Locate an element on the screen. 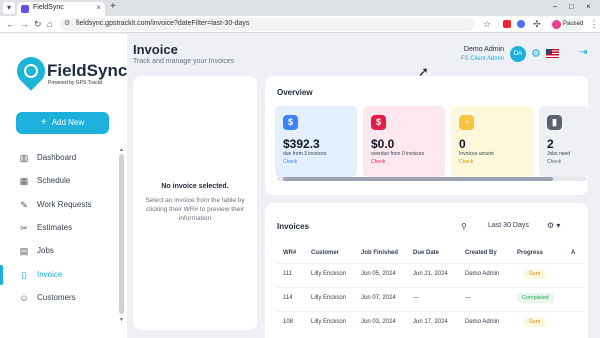  close-window-icon: × is located at coordinates (588, 6).